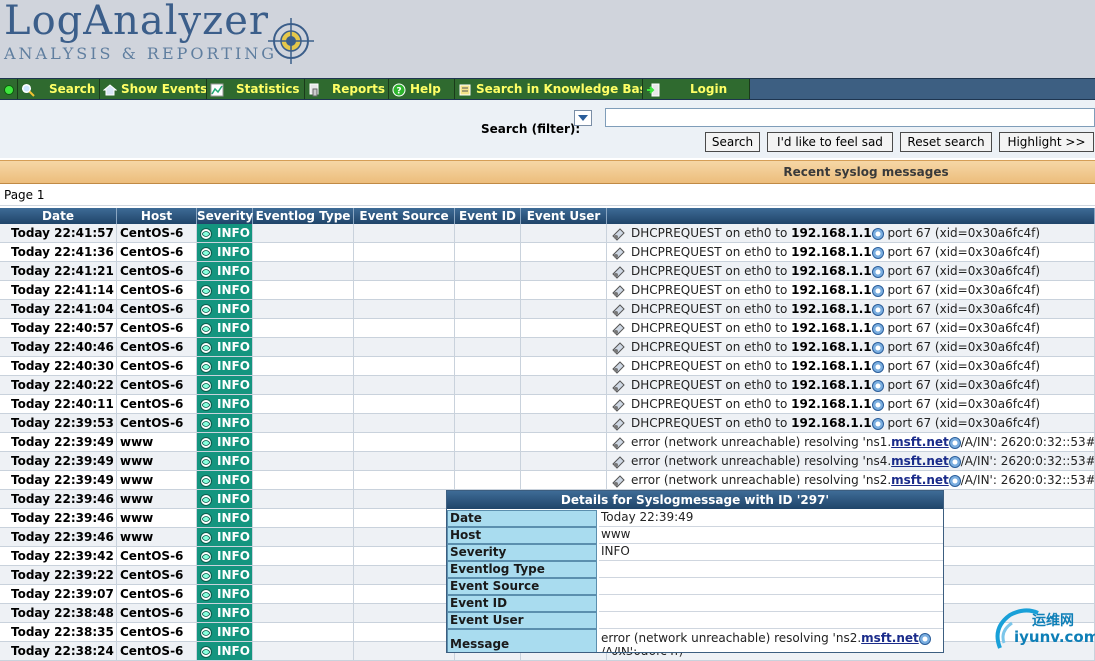 Image resolution: width=1095 pixels, height=661 pixels. I want to click on search-filter-input, so click(850, 117).